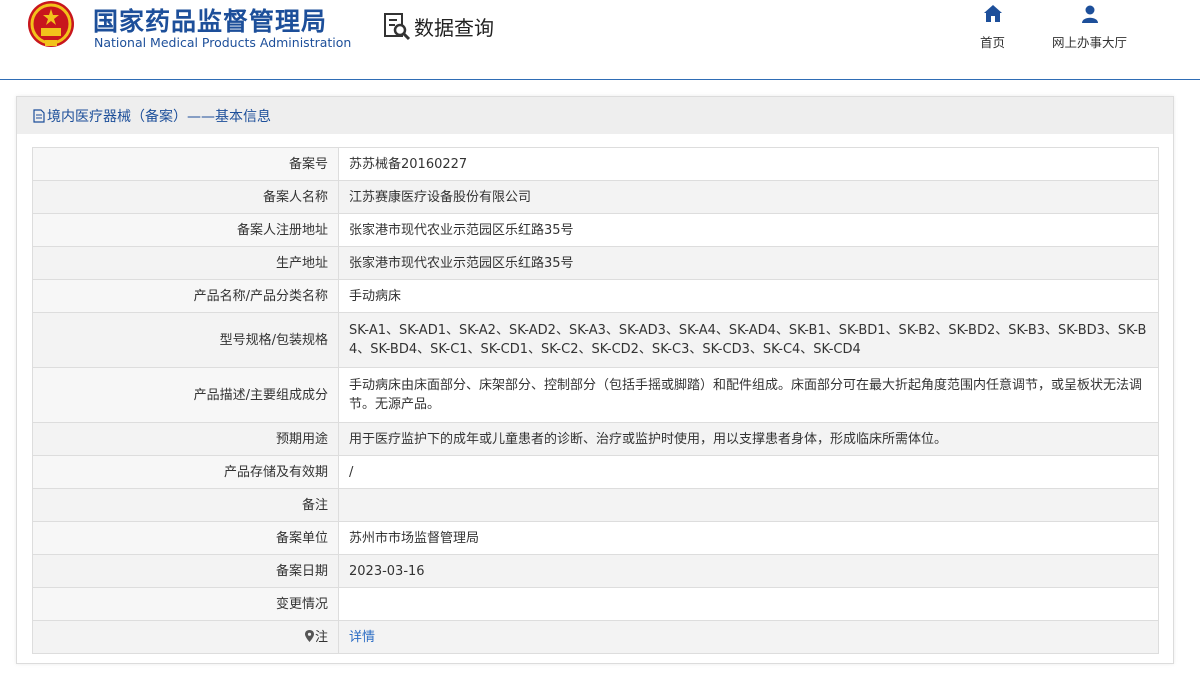  What do you see at coordinates (185, 571) in the screenshot?
I see `row-label: 备案日期` at bounding box center [185, 571].